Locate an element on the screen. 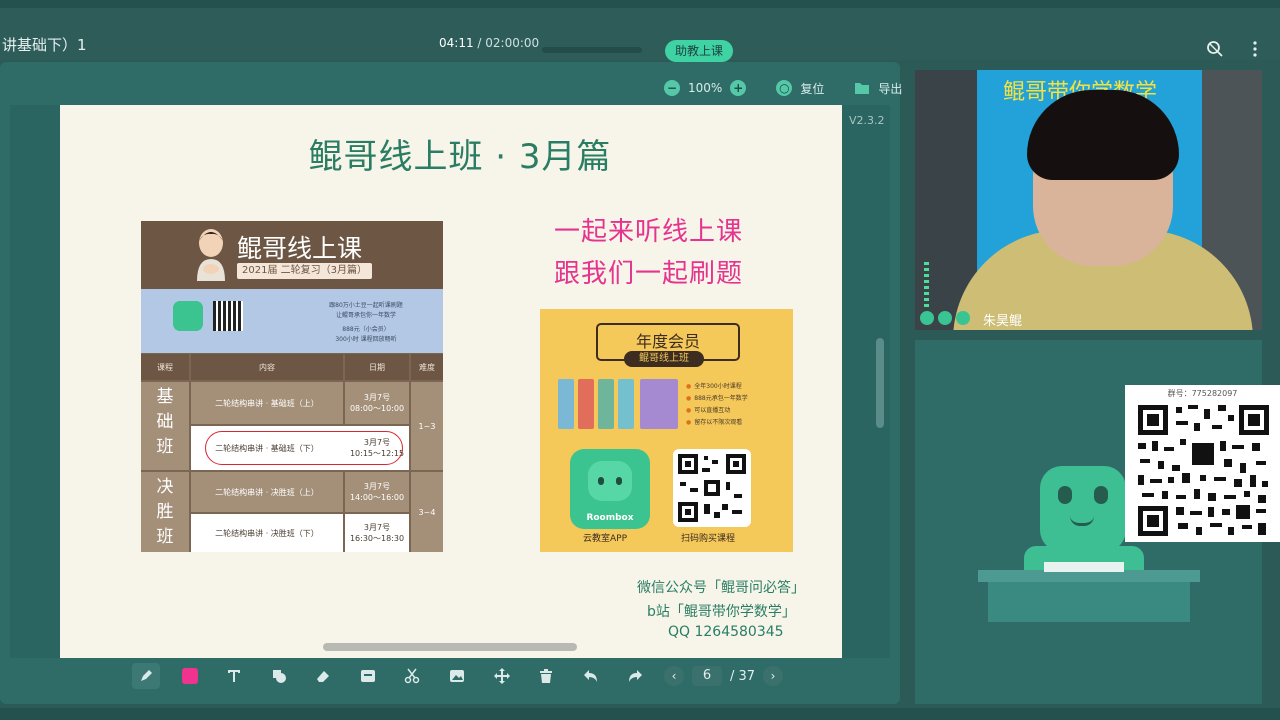 The height and width of the screenshot is (720, 1280). more-vertical-icon is located at coordinates (1255, 51).